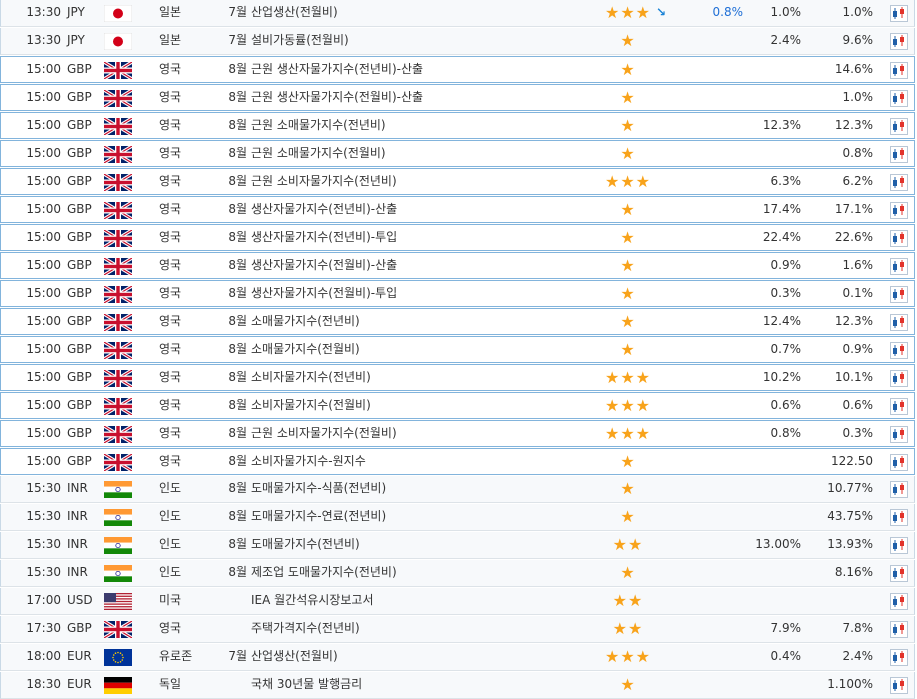 Image resolution: width=917 pixels, height=699 pixels. I want to click on event-name-link: 근원 소비자물가지수(전월비), so click(421, 433).